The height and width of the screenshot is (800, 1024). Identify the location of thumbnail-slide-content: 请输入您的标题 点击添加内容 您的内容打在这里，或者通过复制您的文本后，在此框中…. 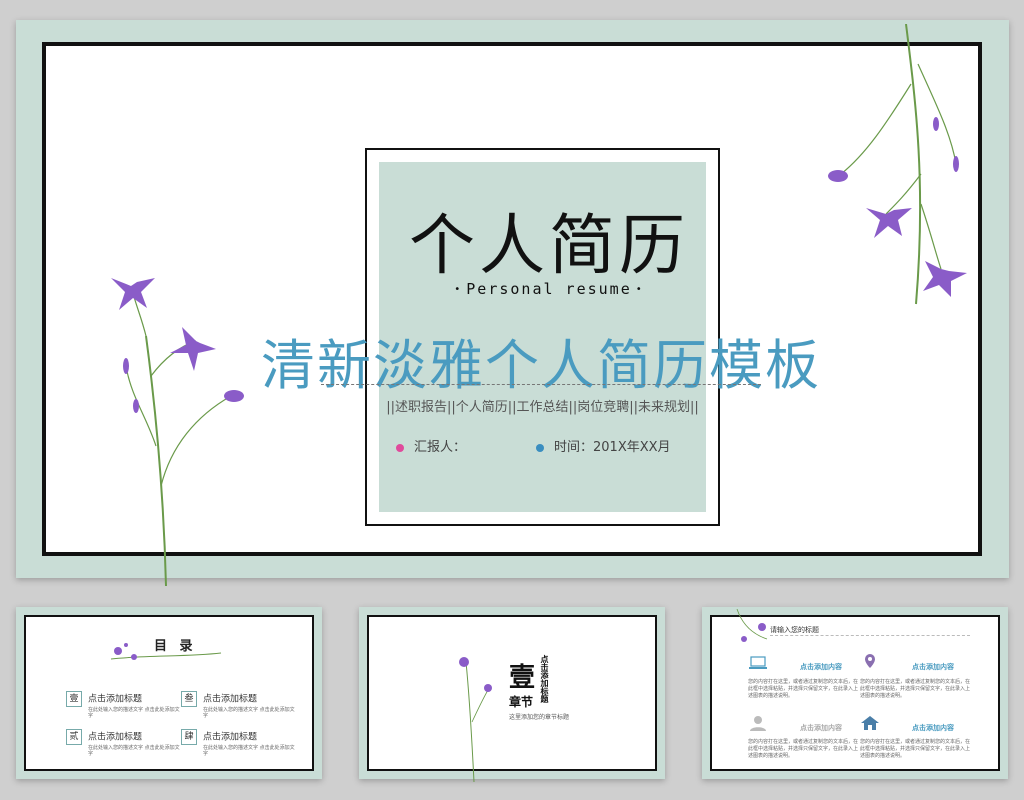
(855, 693).